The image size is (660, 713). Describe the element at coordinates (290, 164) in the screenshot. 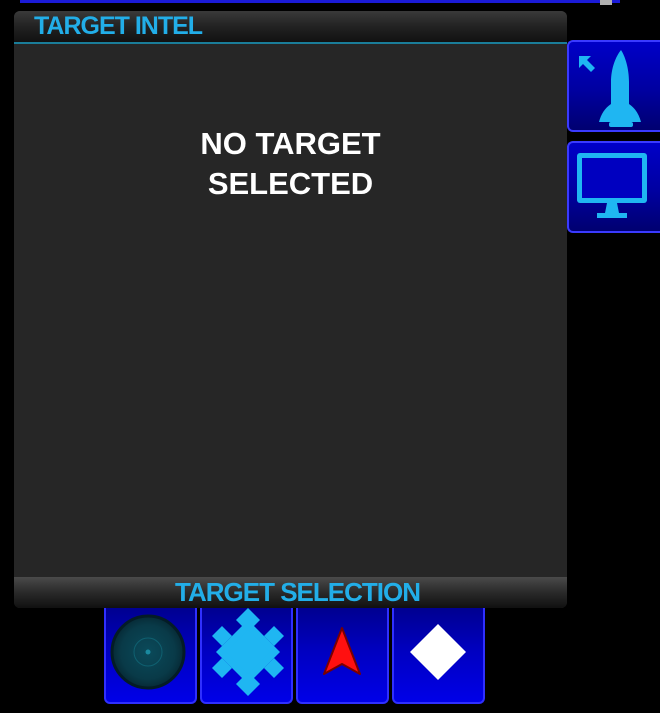

I see `no-target-message: NO TARGET SELECTED` at that location.